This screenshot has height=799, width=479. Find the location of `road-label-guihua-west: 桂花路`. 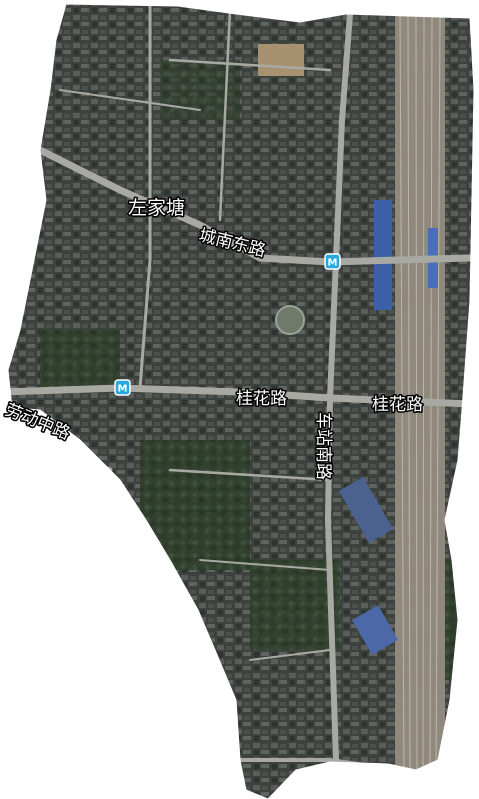

road-label-guihua-west: 桂花路 is located at coordinates (261, 399).